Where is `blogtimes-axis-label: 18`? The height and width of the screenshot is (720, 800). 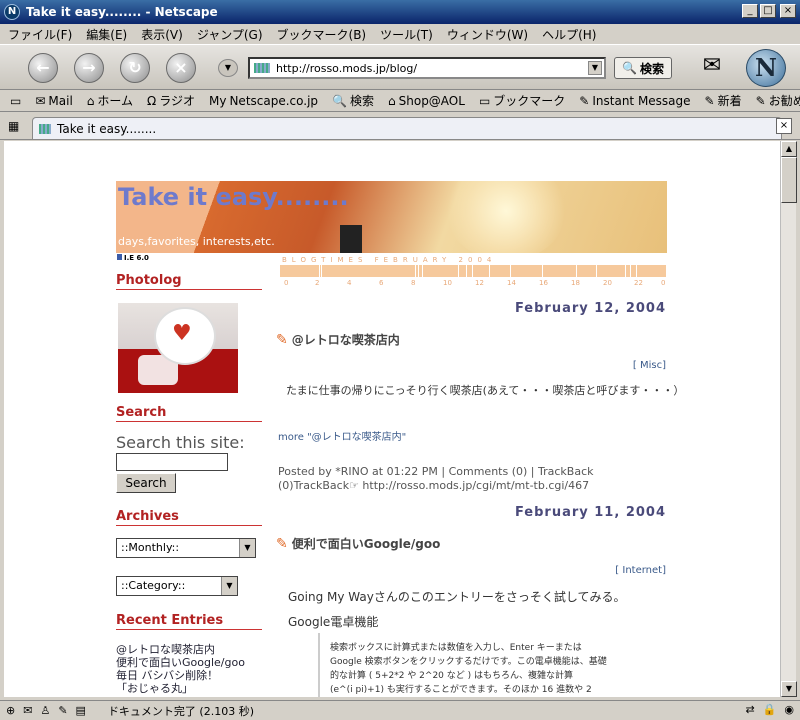
blogtimes-axis-label: 18 is located at coordinates (575, 283).